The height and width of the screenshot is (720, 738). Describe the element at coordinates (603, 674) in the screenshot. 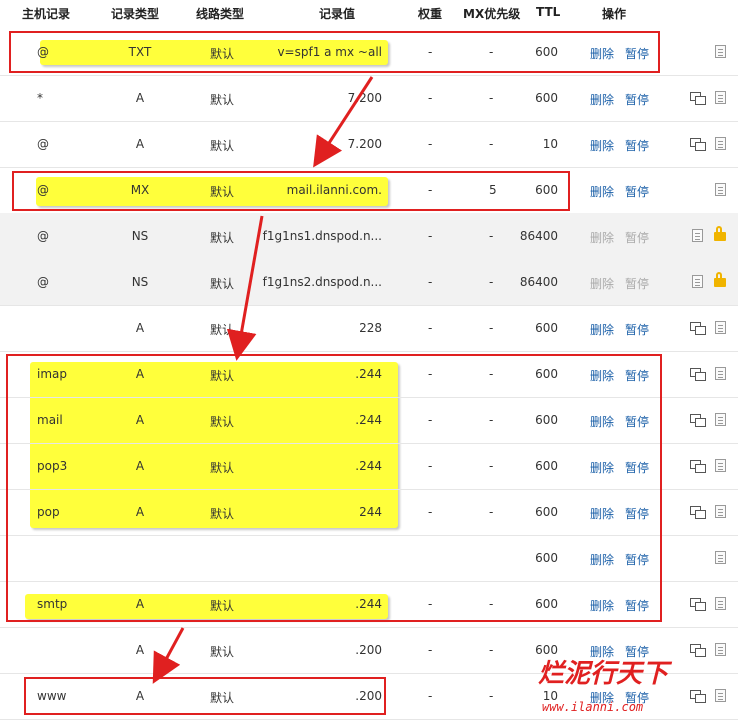

I see `watermark-title: 烂泥行天下` at that location.